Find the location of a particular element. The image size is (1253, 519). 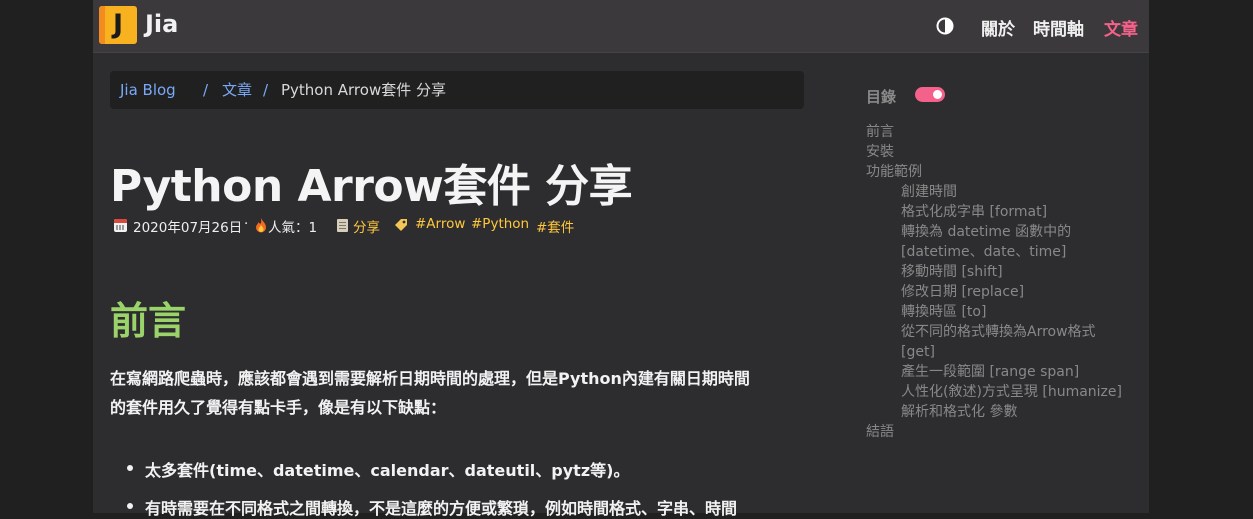

calendar-icon is located at coordinates (120, 225).